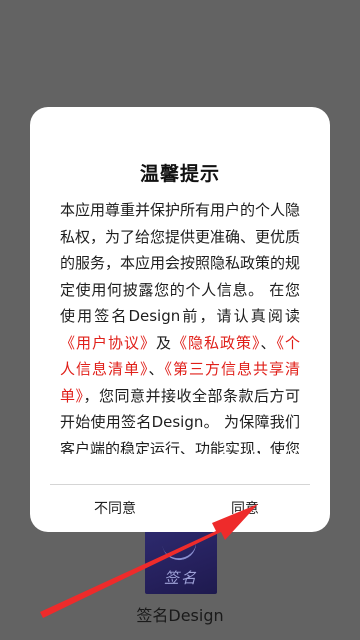  What do you see at coordinates (108, 343) in the screenshot?
I see `user-agreement-link: 《用户协议》` at bounding box center [108, 343].